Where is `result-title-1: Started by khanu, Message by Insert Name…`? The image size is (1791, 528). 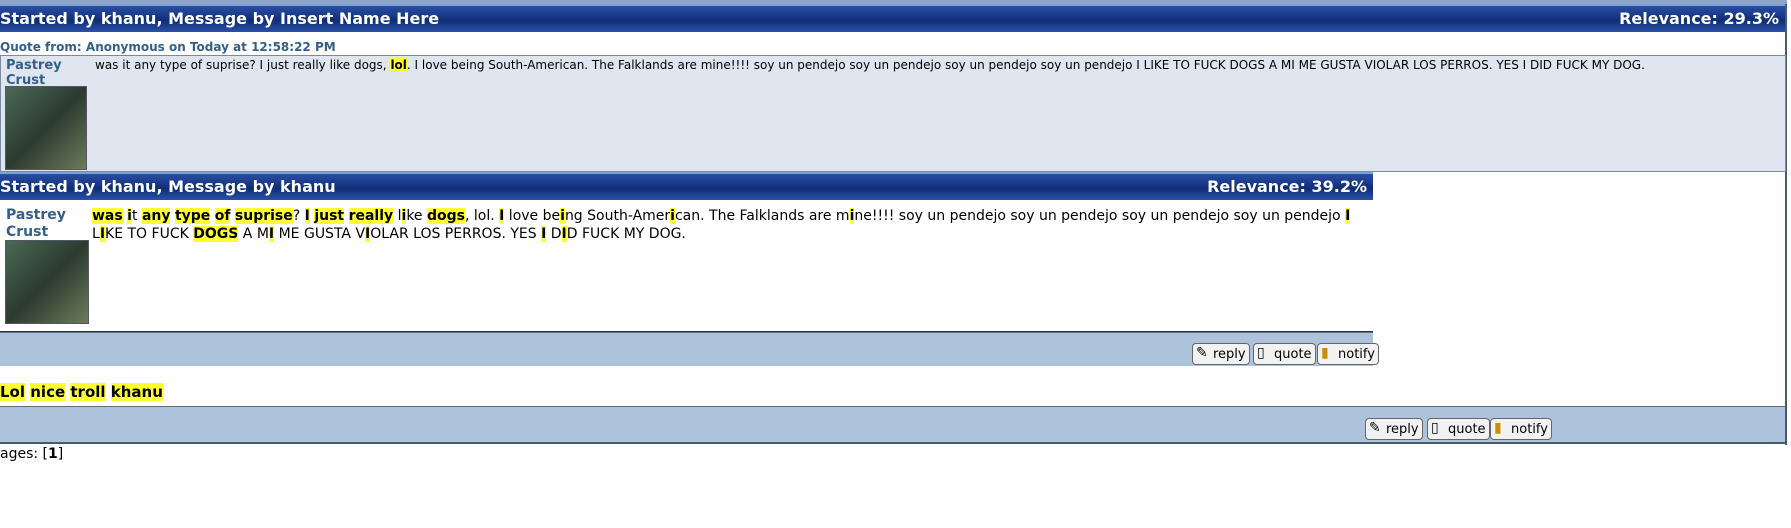 result-title-1: Started by khanu, Message by Insert Name… is located at coordinates (219, 19).